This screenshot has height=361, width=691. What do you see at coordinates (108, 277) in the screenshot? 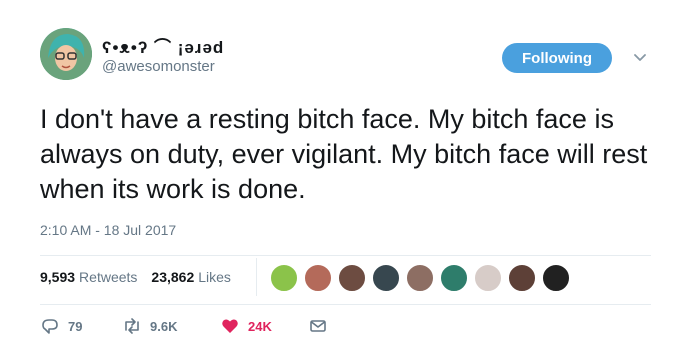
I see `retweets-label: Retweets` at bounding box center [108, 277].